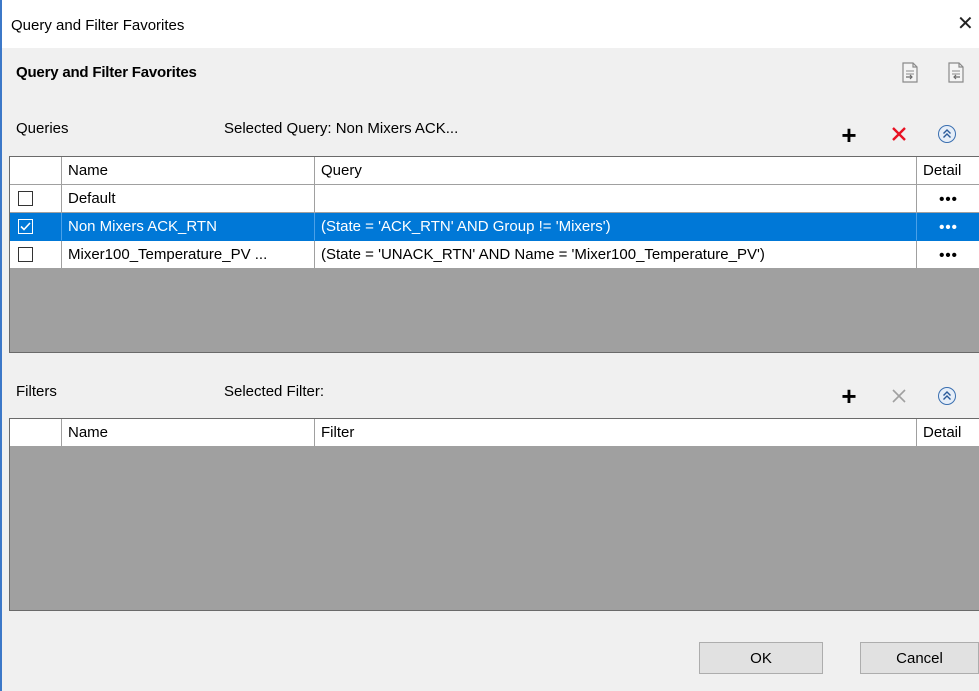 The height and width of the screenshot is (691, 979). What do you see at coordinates (106, 72) in the screenshot?
I see `dialog-header: Query and Filter Favorites` at bounding box center [106, 72].